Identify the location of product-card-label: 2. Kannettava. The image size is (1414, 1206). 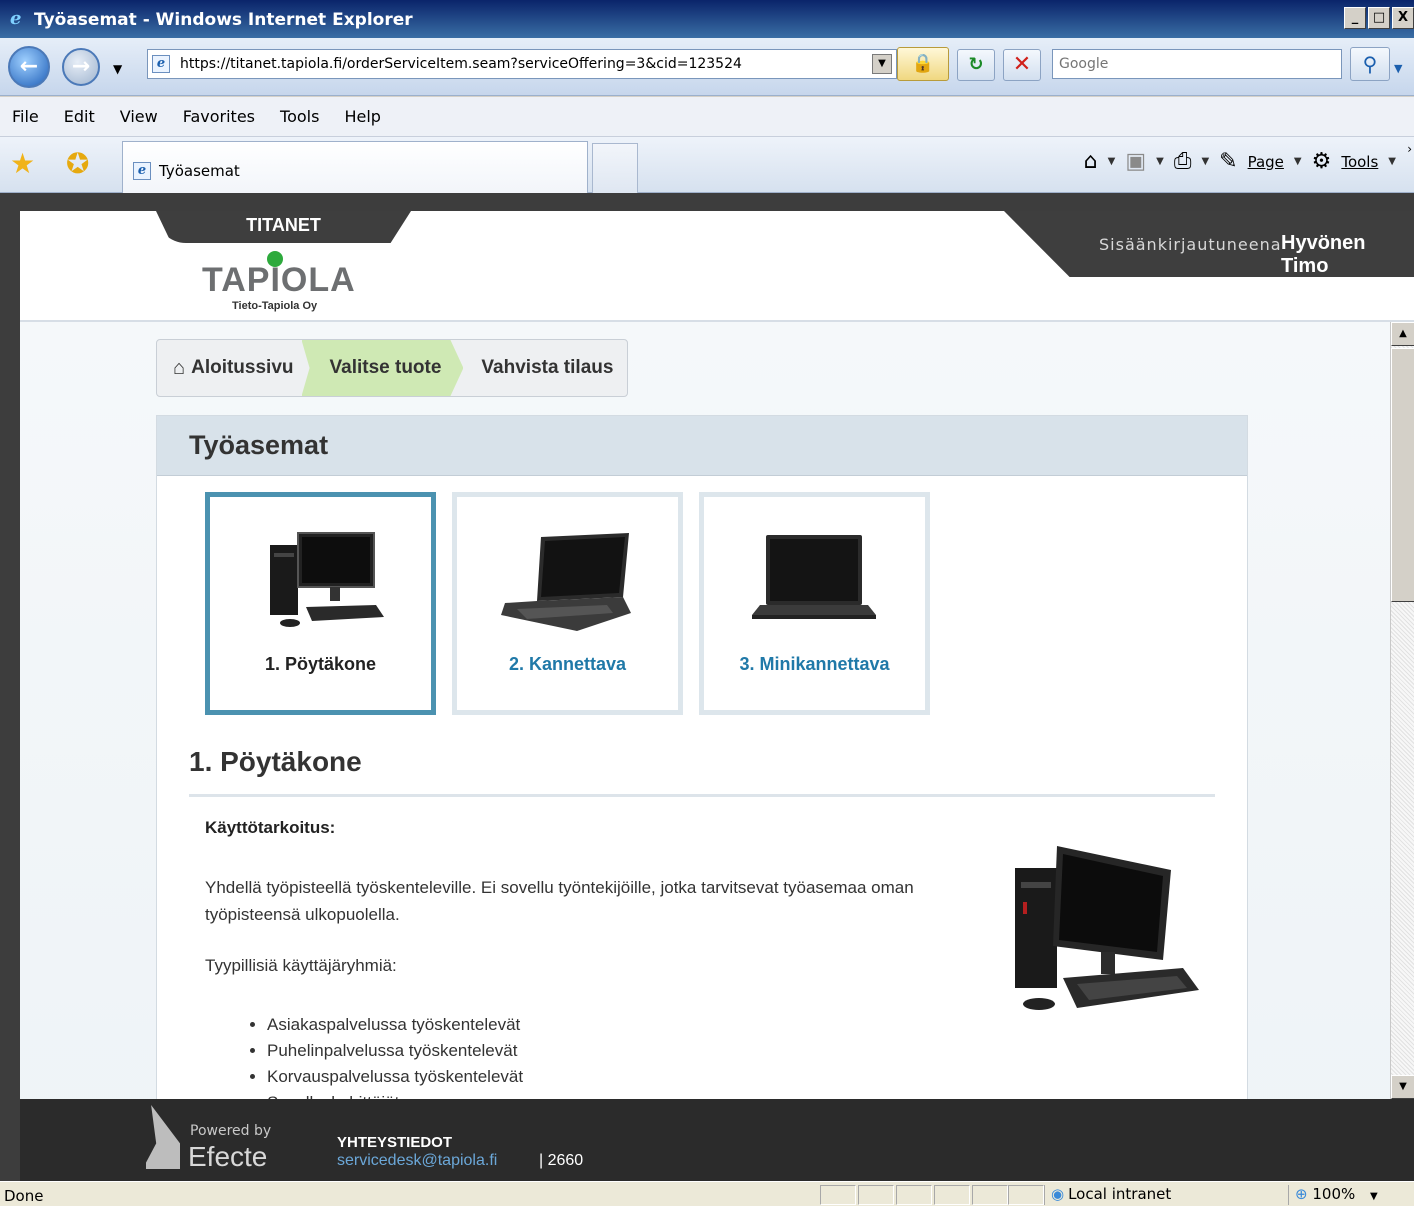
(567, 664).